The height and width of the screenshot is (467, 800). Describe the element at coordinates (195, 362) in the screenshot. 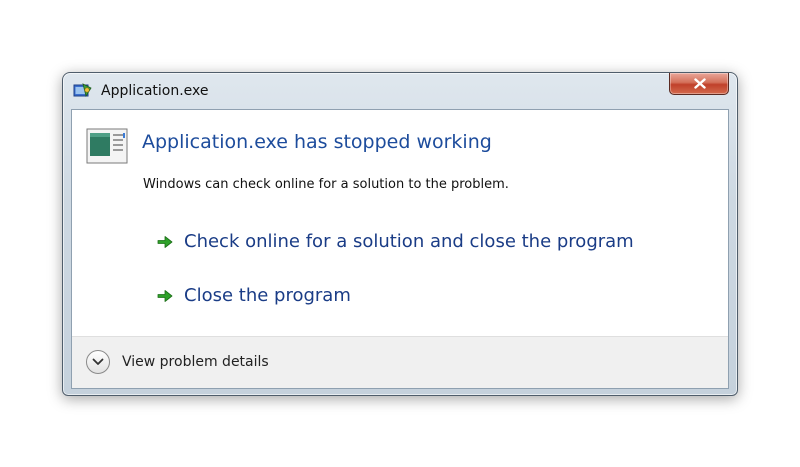

I see `view-problem-details-label: View problem details` at that location.